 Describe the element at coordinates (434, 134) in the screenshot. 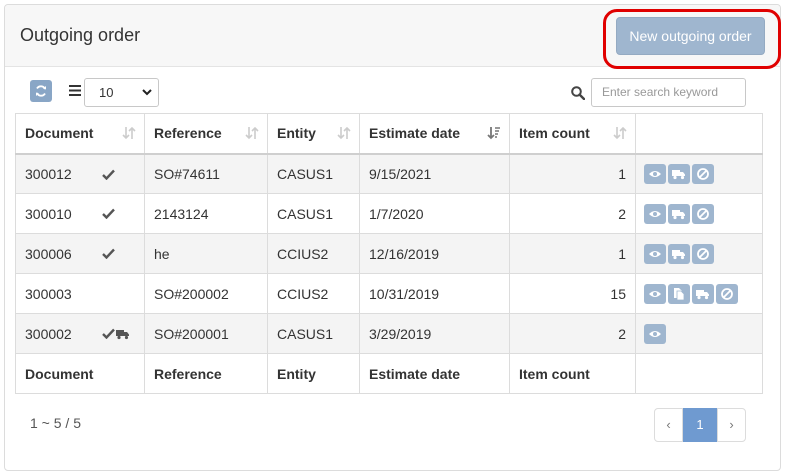

I see `column-header-estimate-date: Estimate date` at that location.